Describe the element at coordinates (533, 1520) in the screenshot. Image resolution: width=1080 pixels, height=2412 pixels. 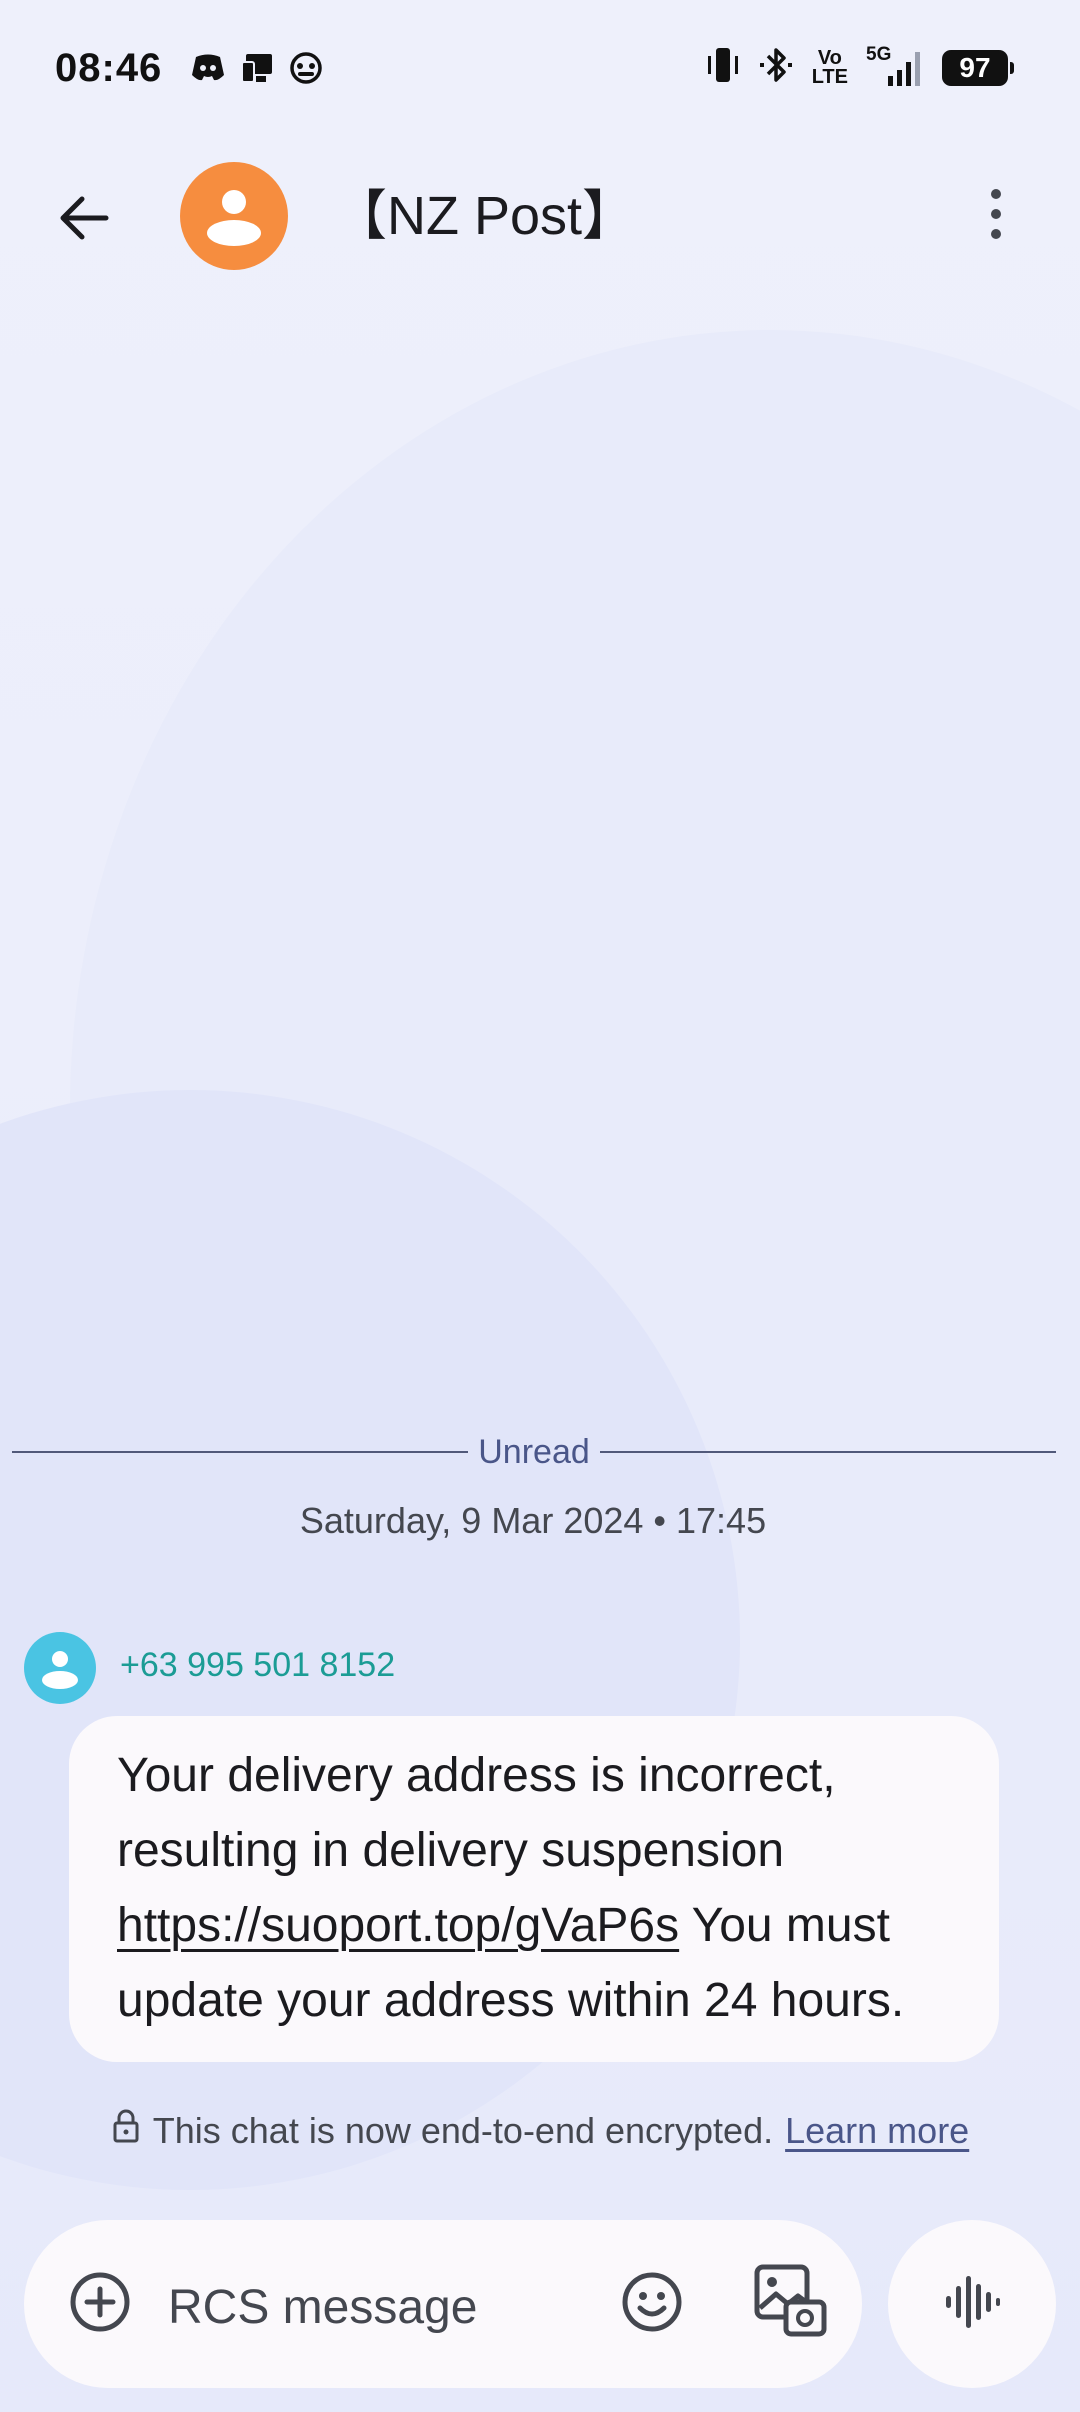
I see `message-timestamp: Saturday, 9 Mar 2024 • 17:45` at that location.